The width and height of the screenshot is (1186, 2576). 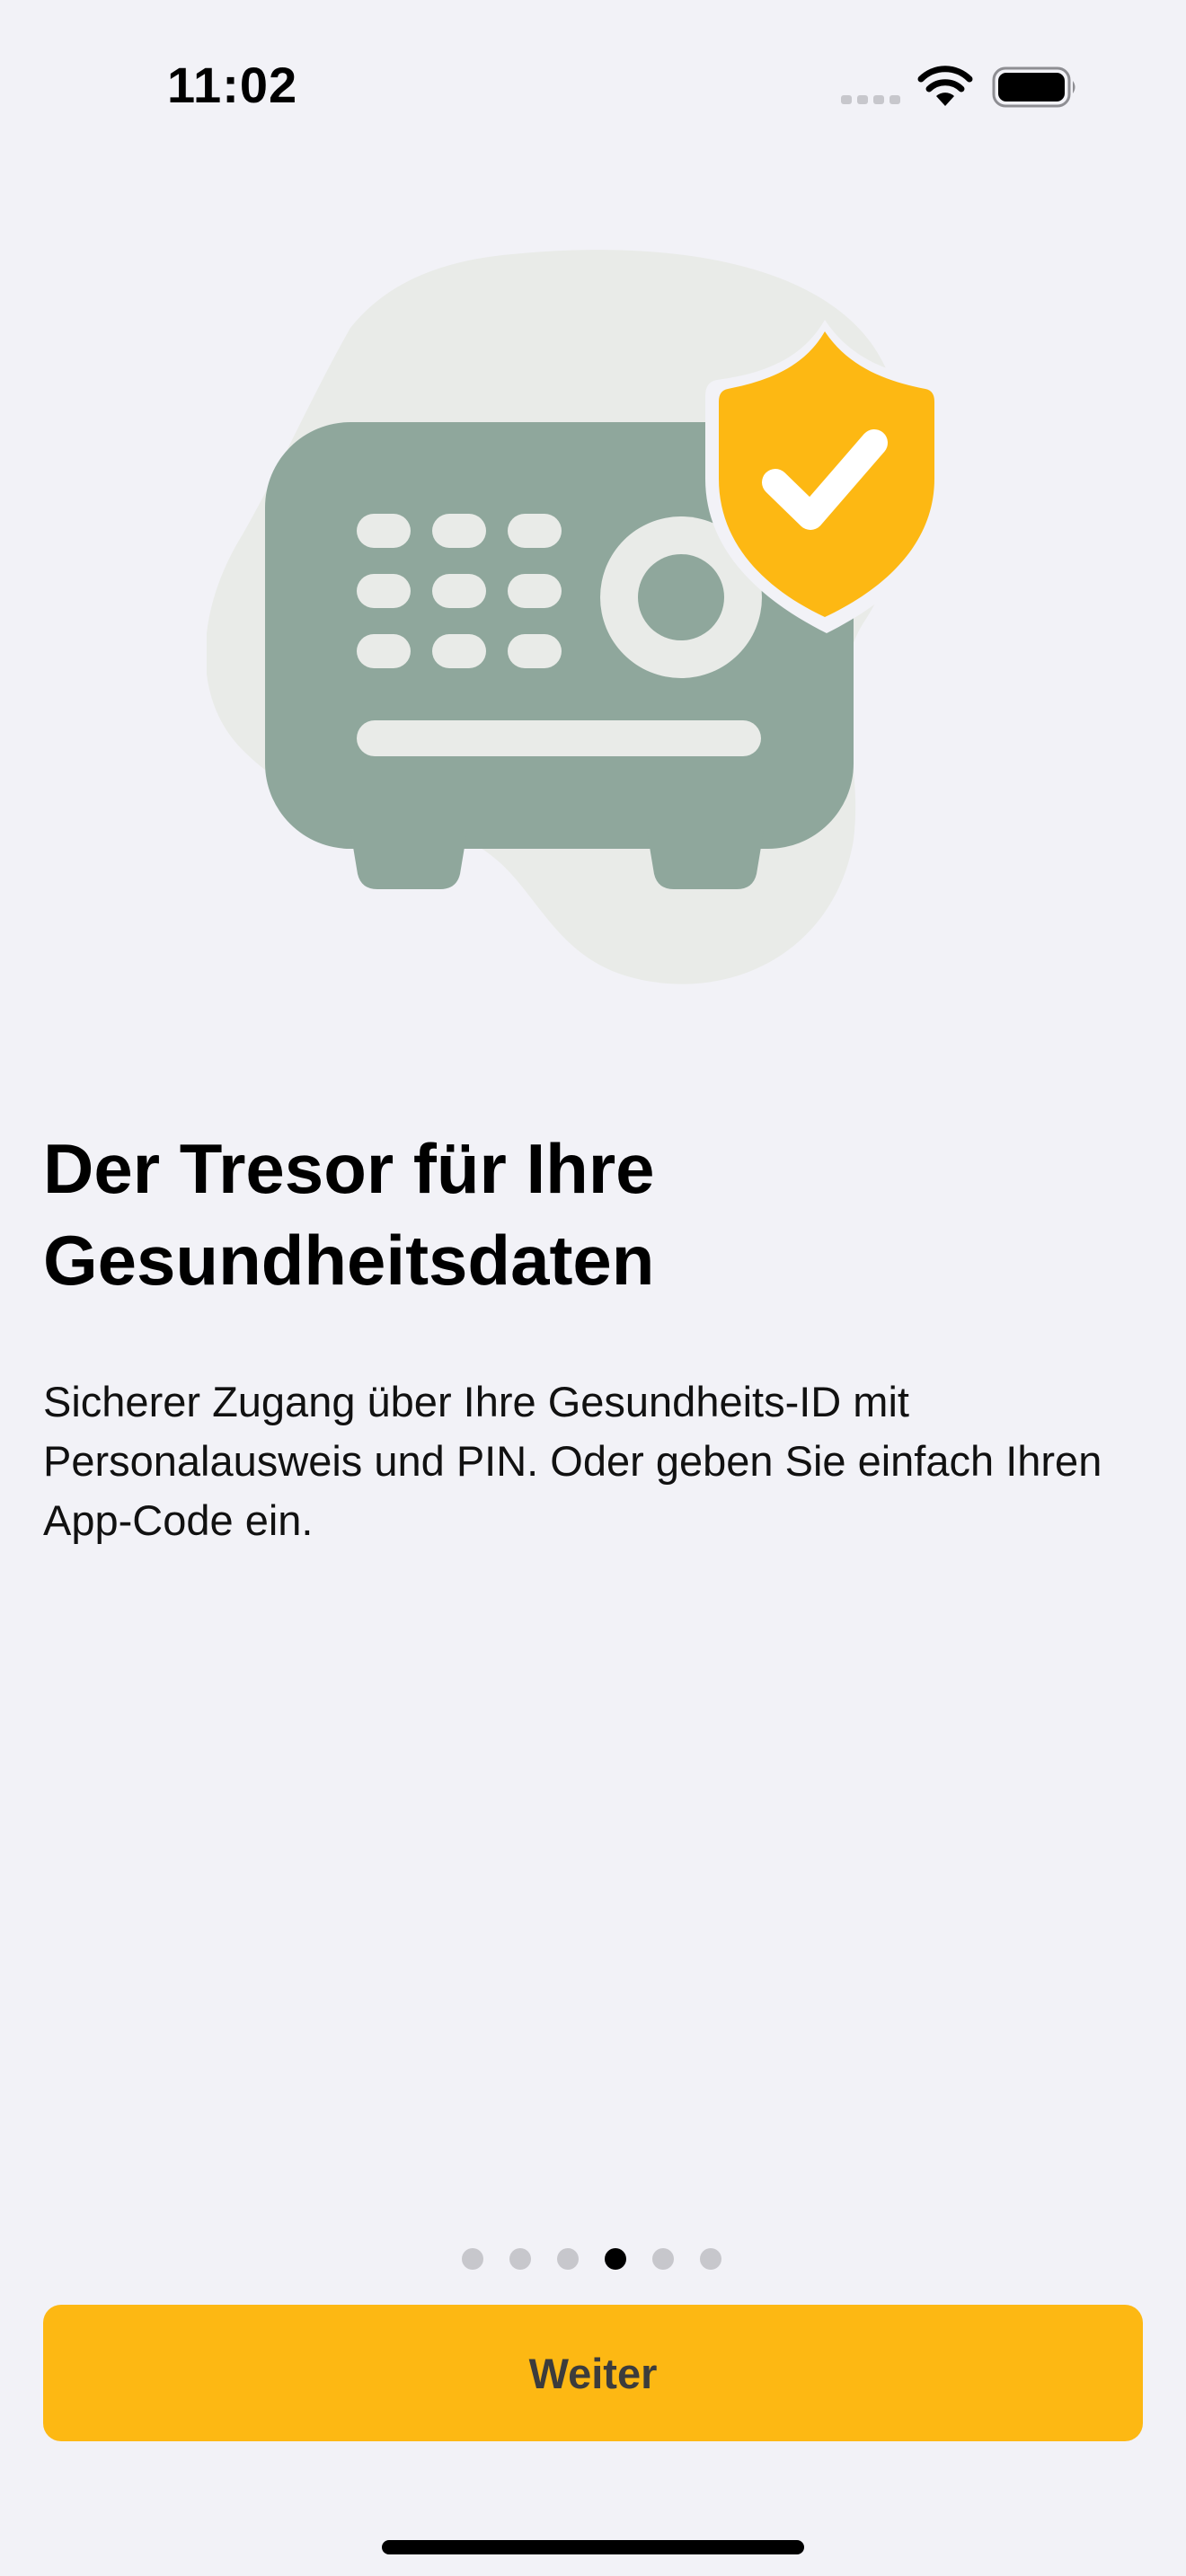 I want to click on page-indicator, so click(x=591, y=2259).